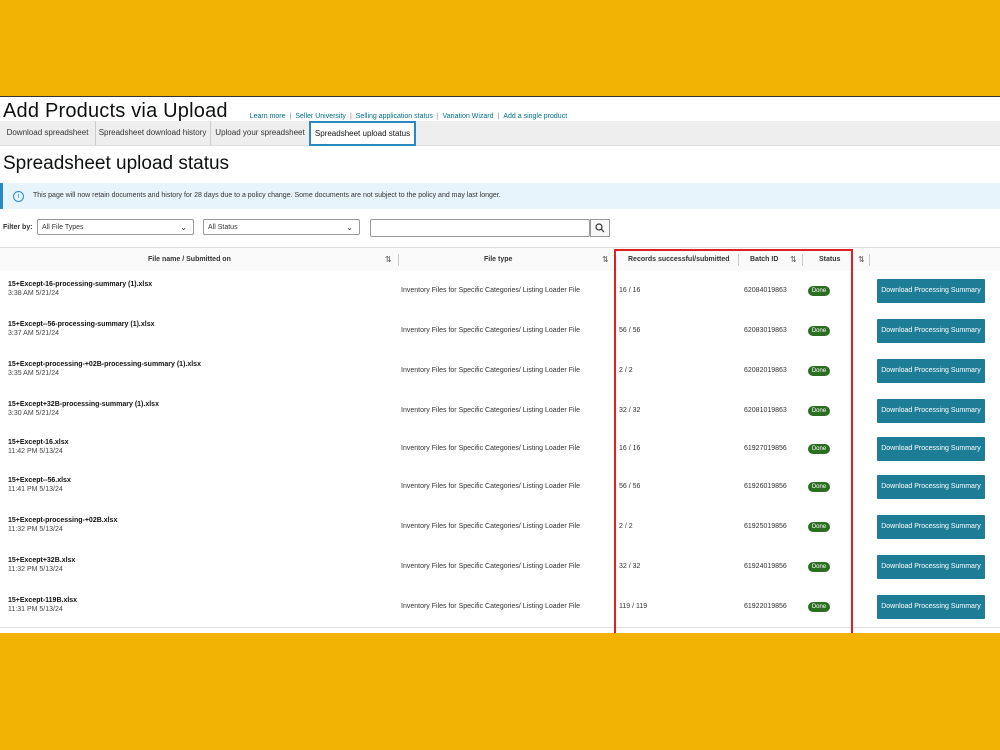 This screenshot has width=1000, height=750. I want to click on search-icon, so click(600, 228).